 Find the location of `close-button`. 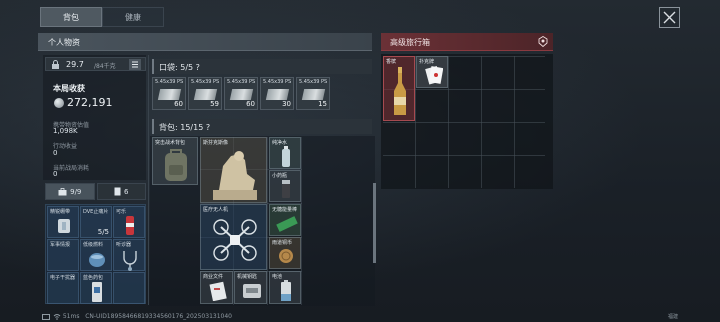

close-button is located at coordinates (669, 17).